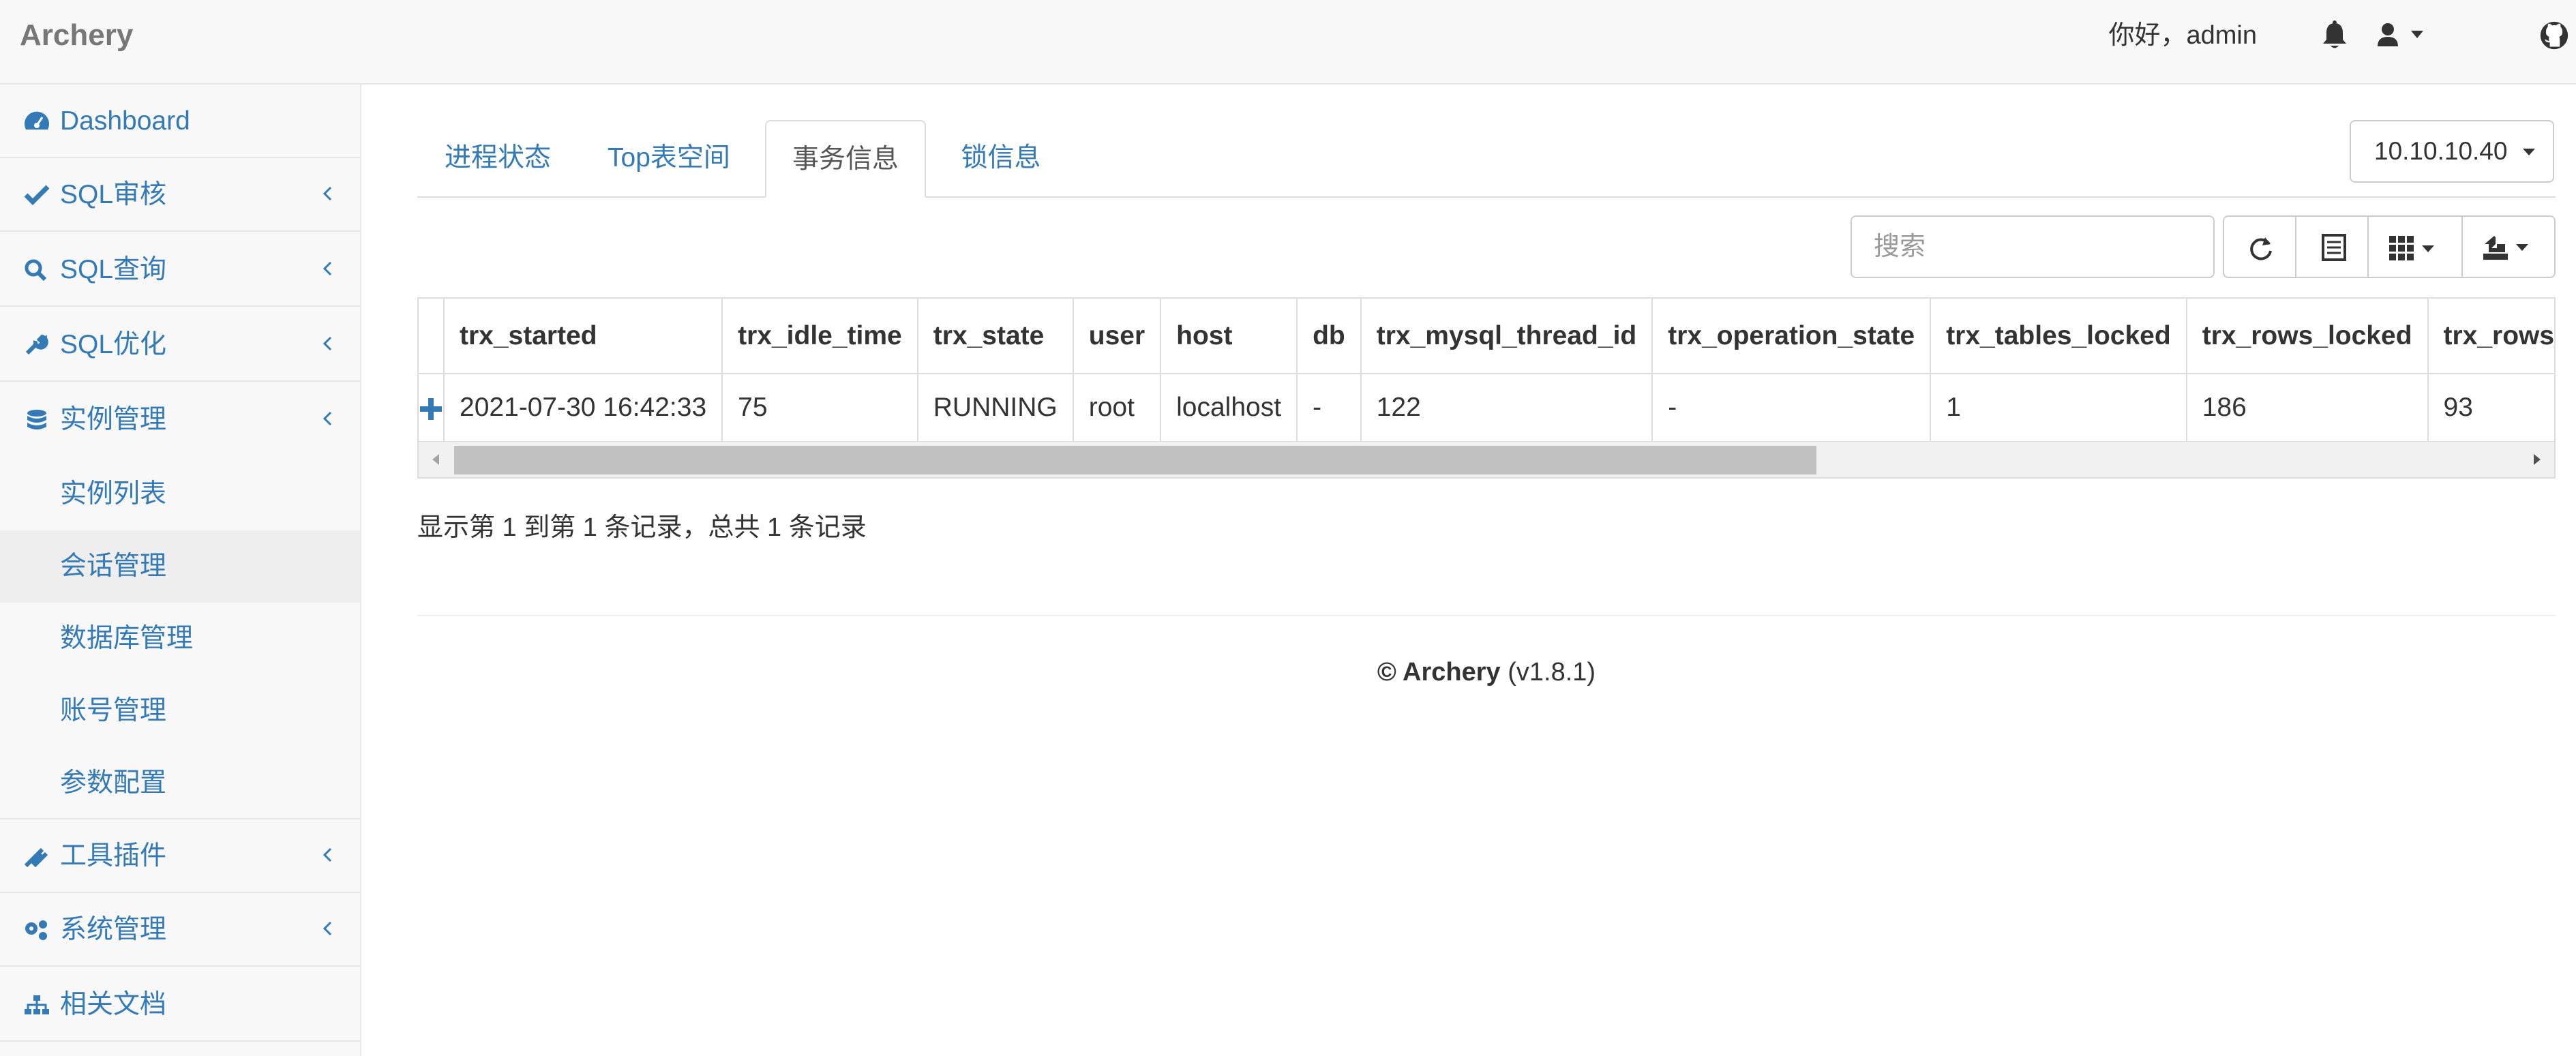 The image size is (2576, 1056). What do you see at coordinates (820, 408) in the screenshot?
I see `table-cell: 75` at bounding box center [820, 408].